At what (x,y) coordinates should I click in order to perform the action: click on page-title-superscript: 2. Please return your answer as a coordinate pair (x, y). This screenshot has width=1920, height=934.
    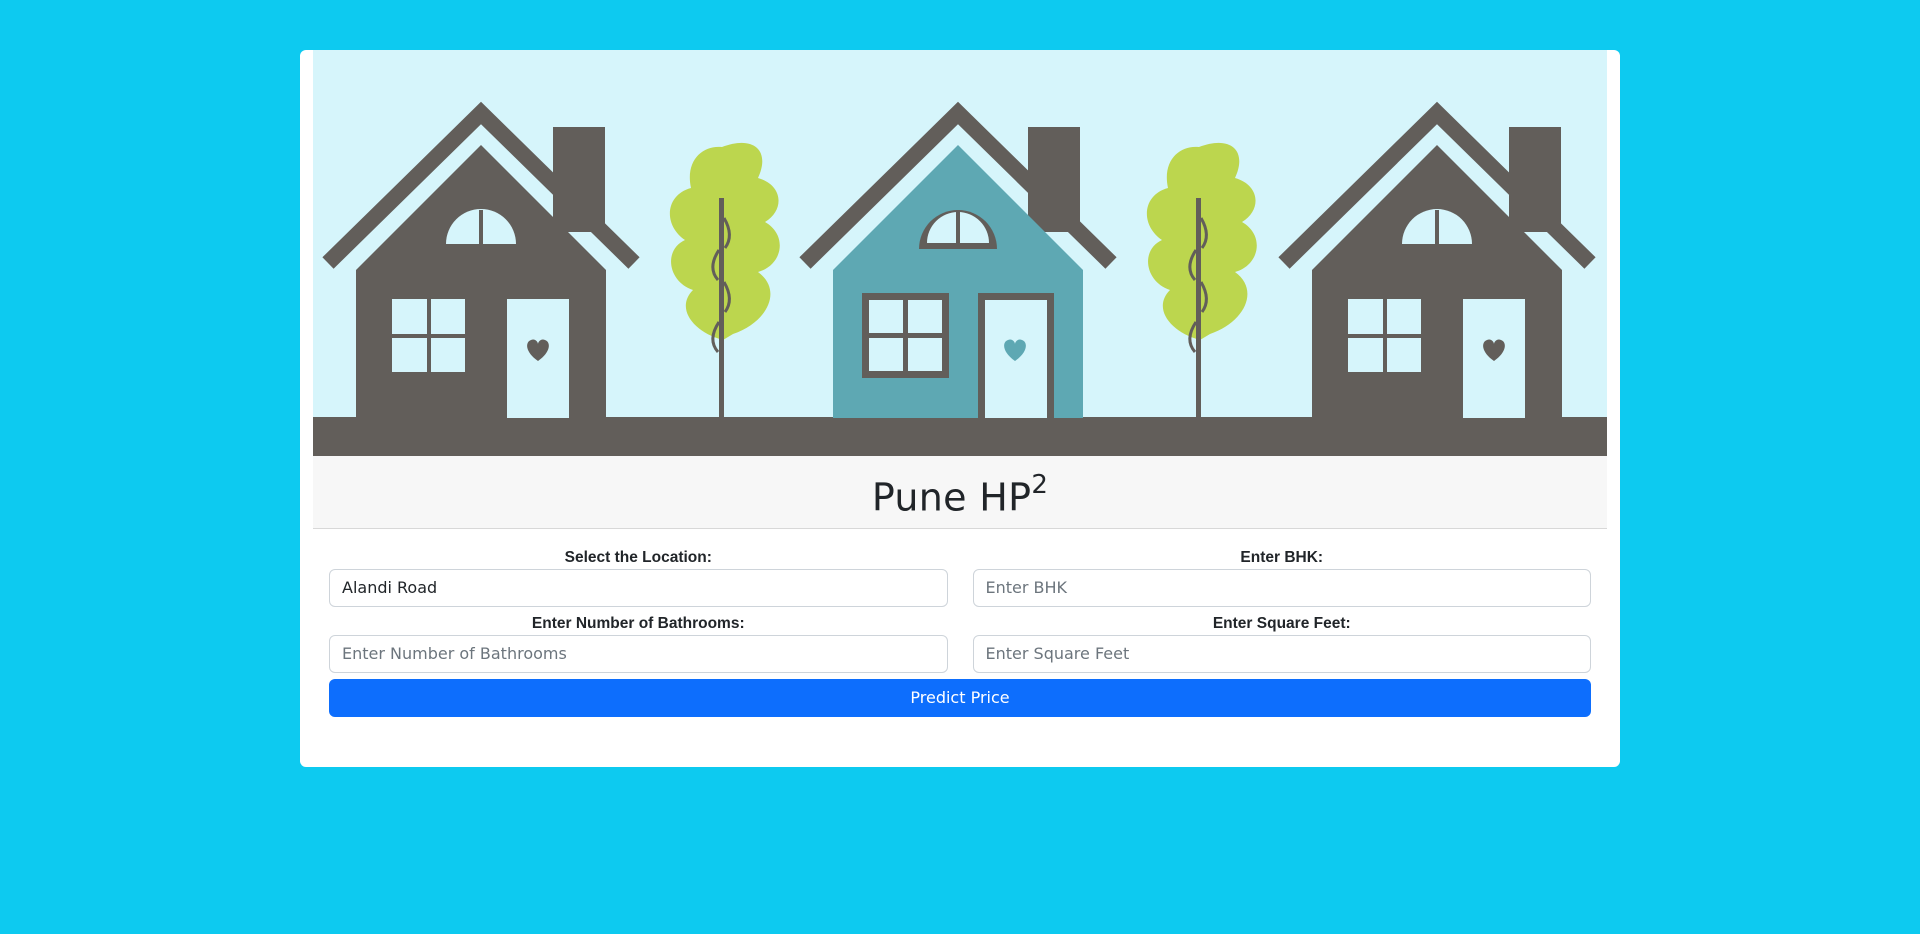
    Looking at the image, I should click on (1040, 485).